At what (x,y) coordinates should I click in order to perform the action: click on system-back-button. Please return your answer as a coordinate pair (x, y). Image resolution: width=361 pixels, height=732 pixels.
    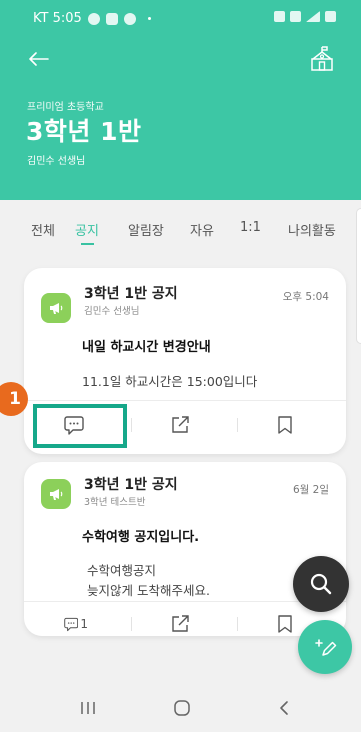
    Looking at the image, I should click on (284, 708).